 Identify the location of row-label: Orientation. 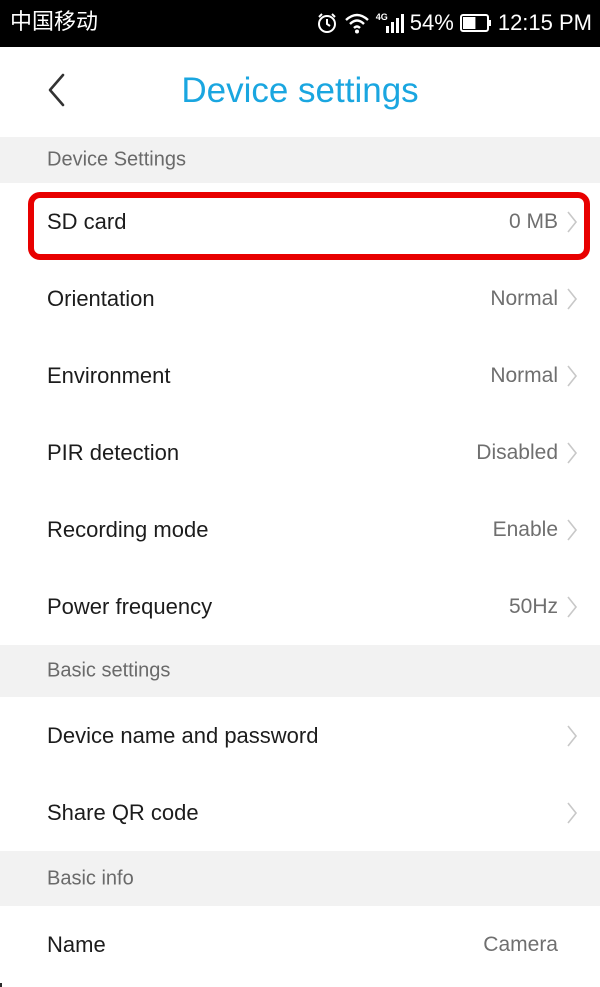
(101, 298).